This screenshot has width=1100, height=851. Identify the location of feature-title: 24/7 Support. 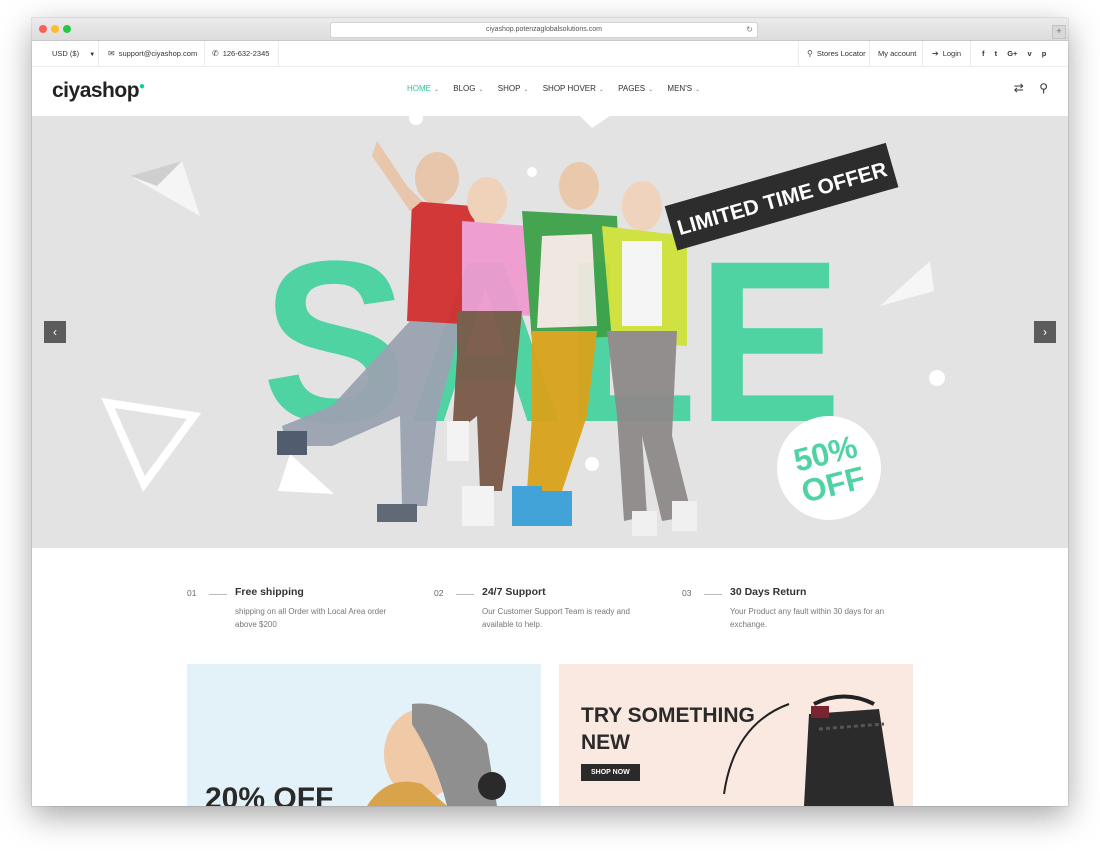
(514, 592).